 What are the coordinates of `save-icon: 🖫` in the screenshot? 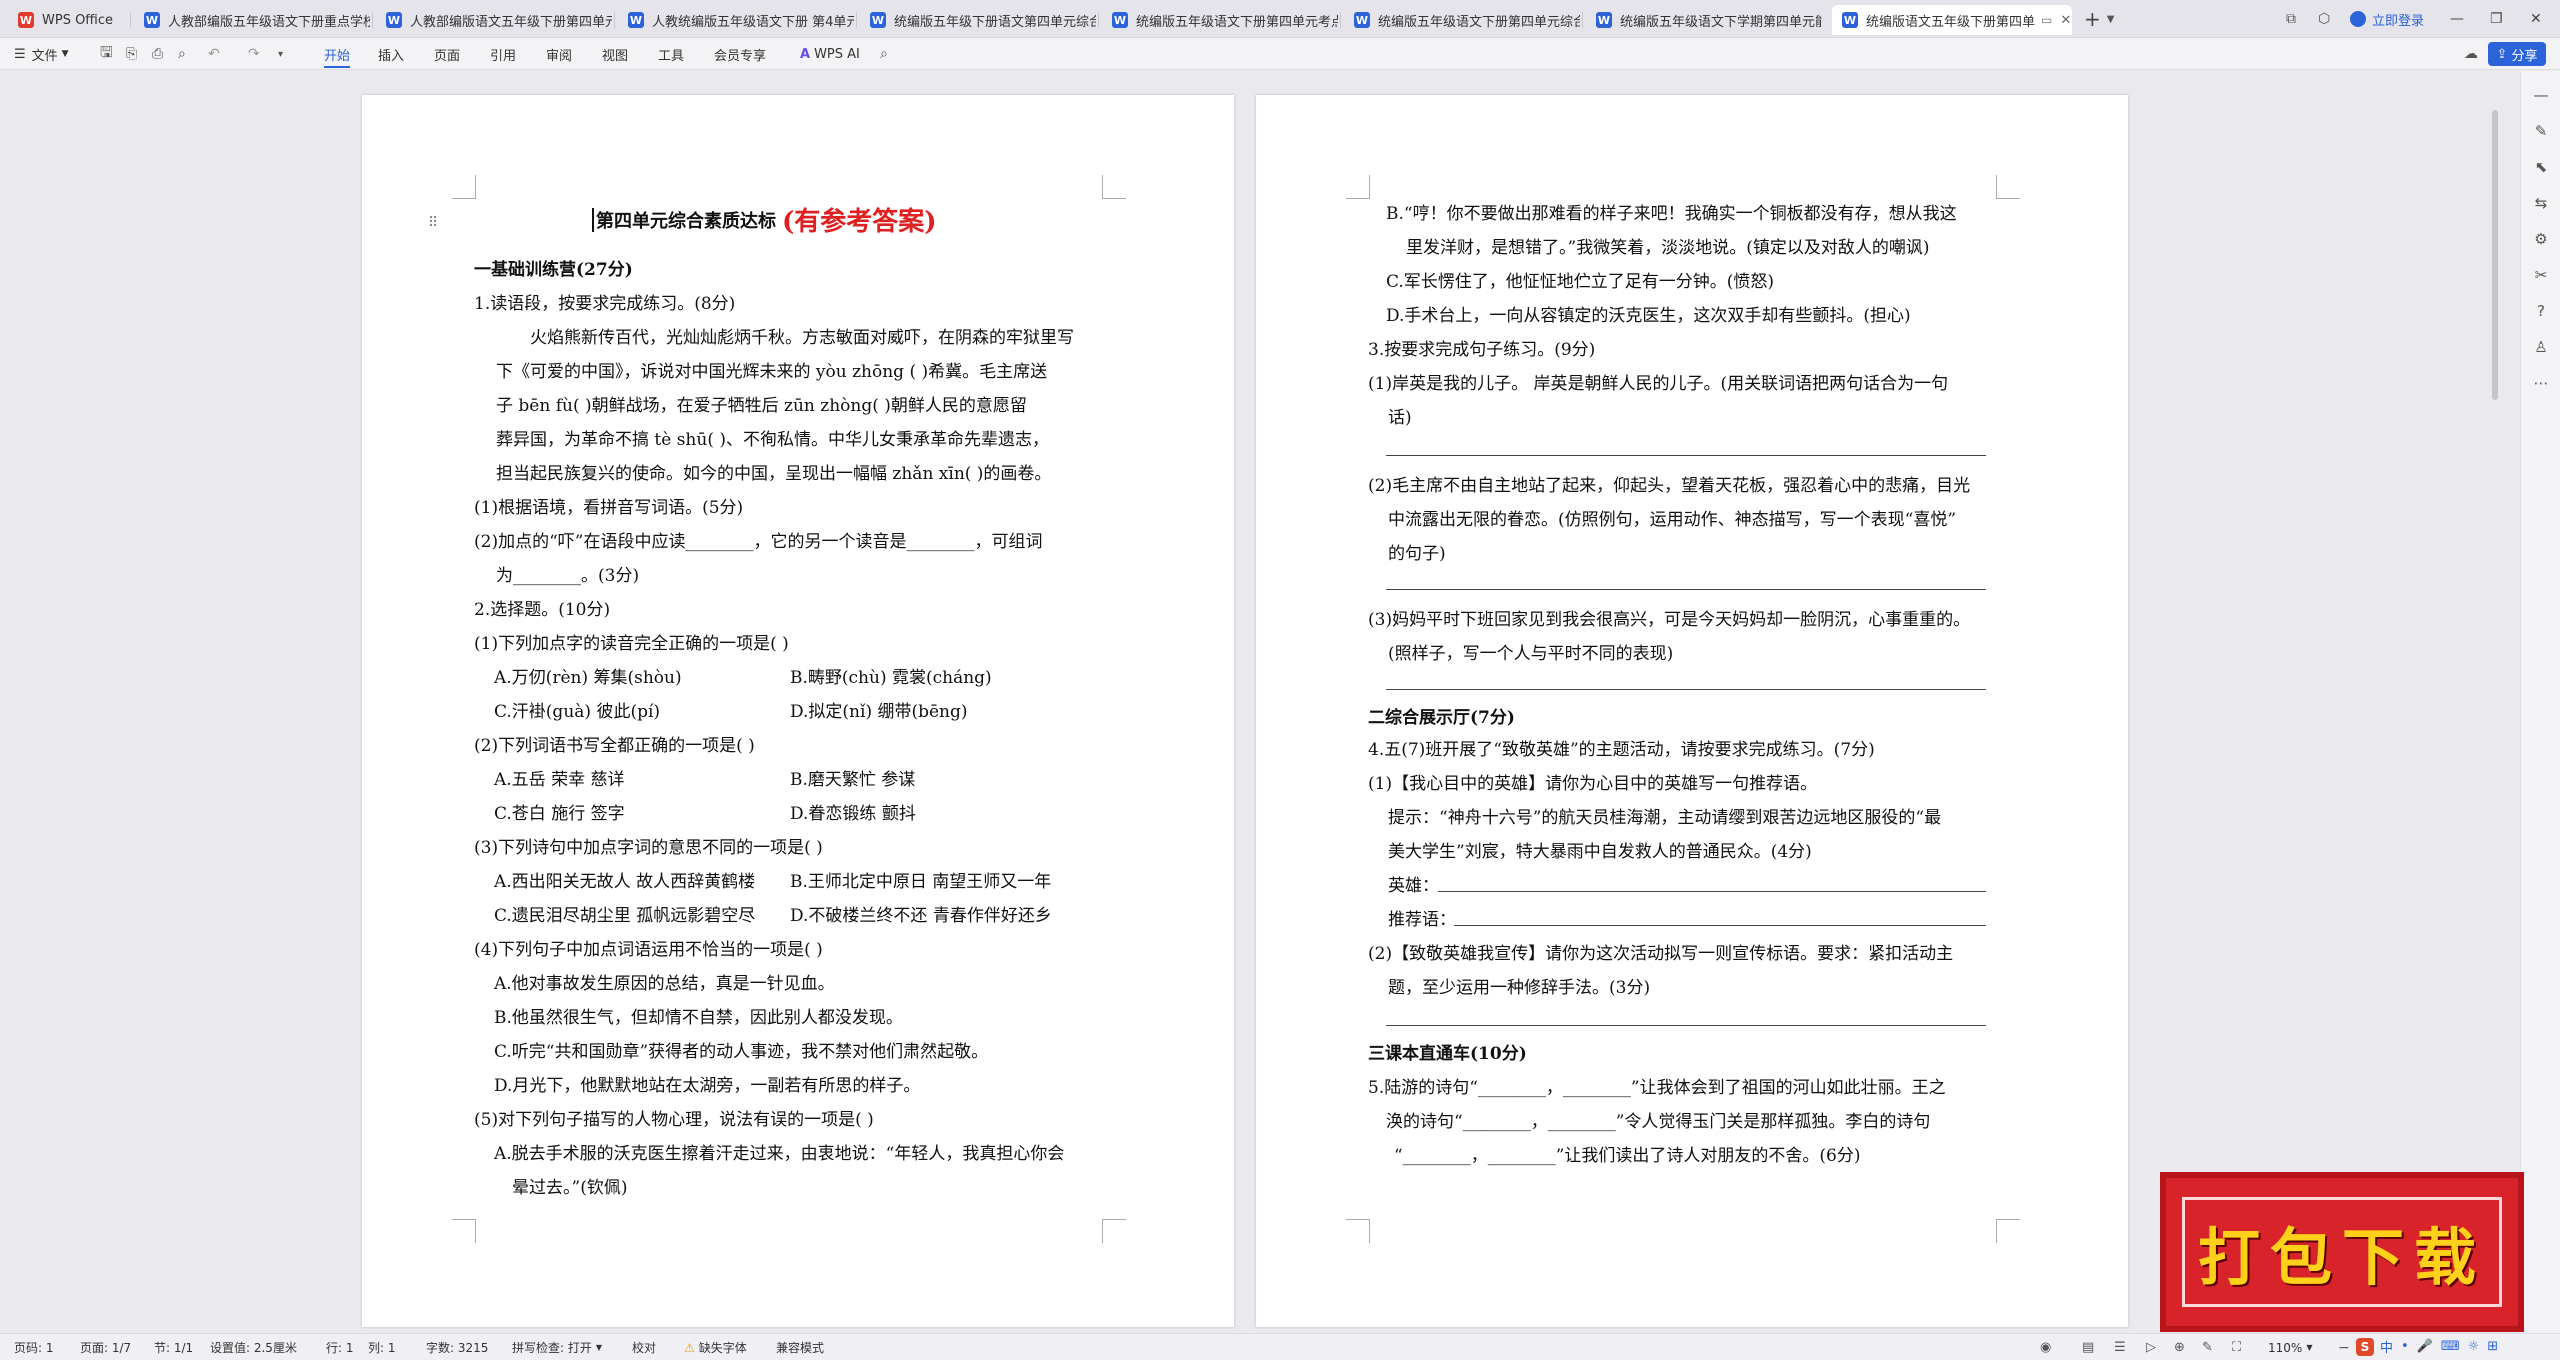 It's located at (106, 54).